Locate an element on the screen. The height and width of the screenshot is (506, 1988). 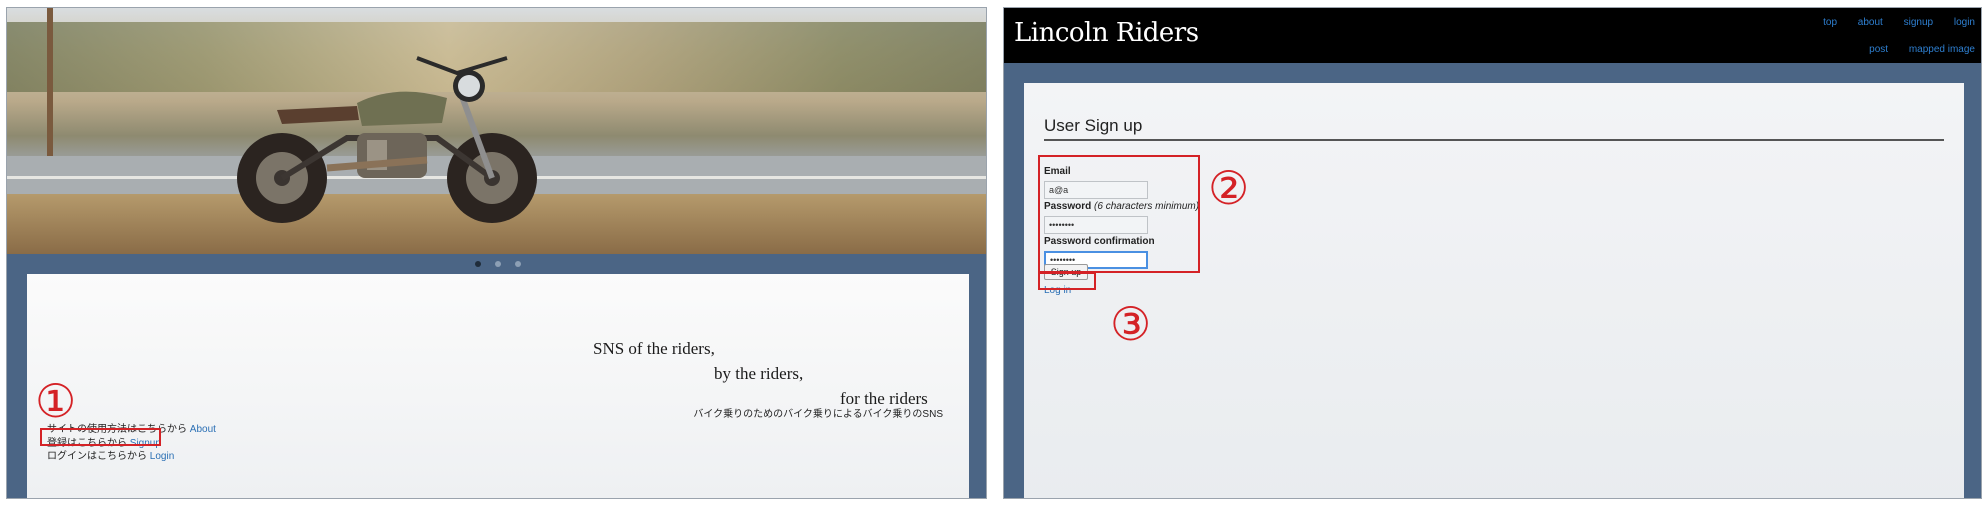
signup-highlight-box is located at coordinates (100, 437).